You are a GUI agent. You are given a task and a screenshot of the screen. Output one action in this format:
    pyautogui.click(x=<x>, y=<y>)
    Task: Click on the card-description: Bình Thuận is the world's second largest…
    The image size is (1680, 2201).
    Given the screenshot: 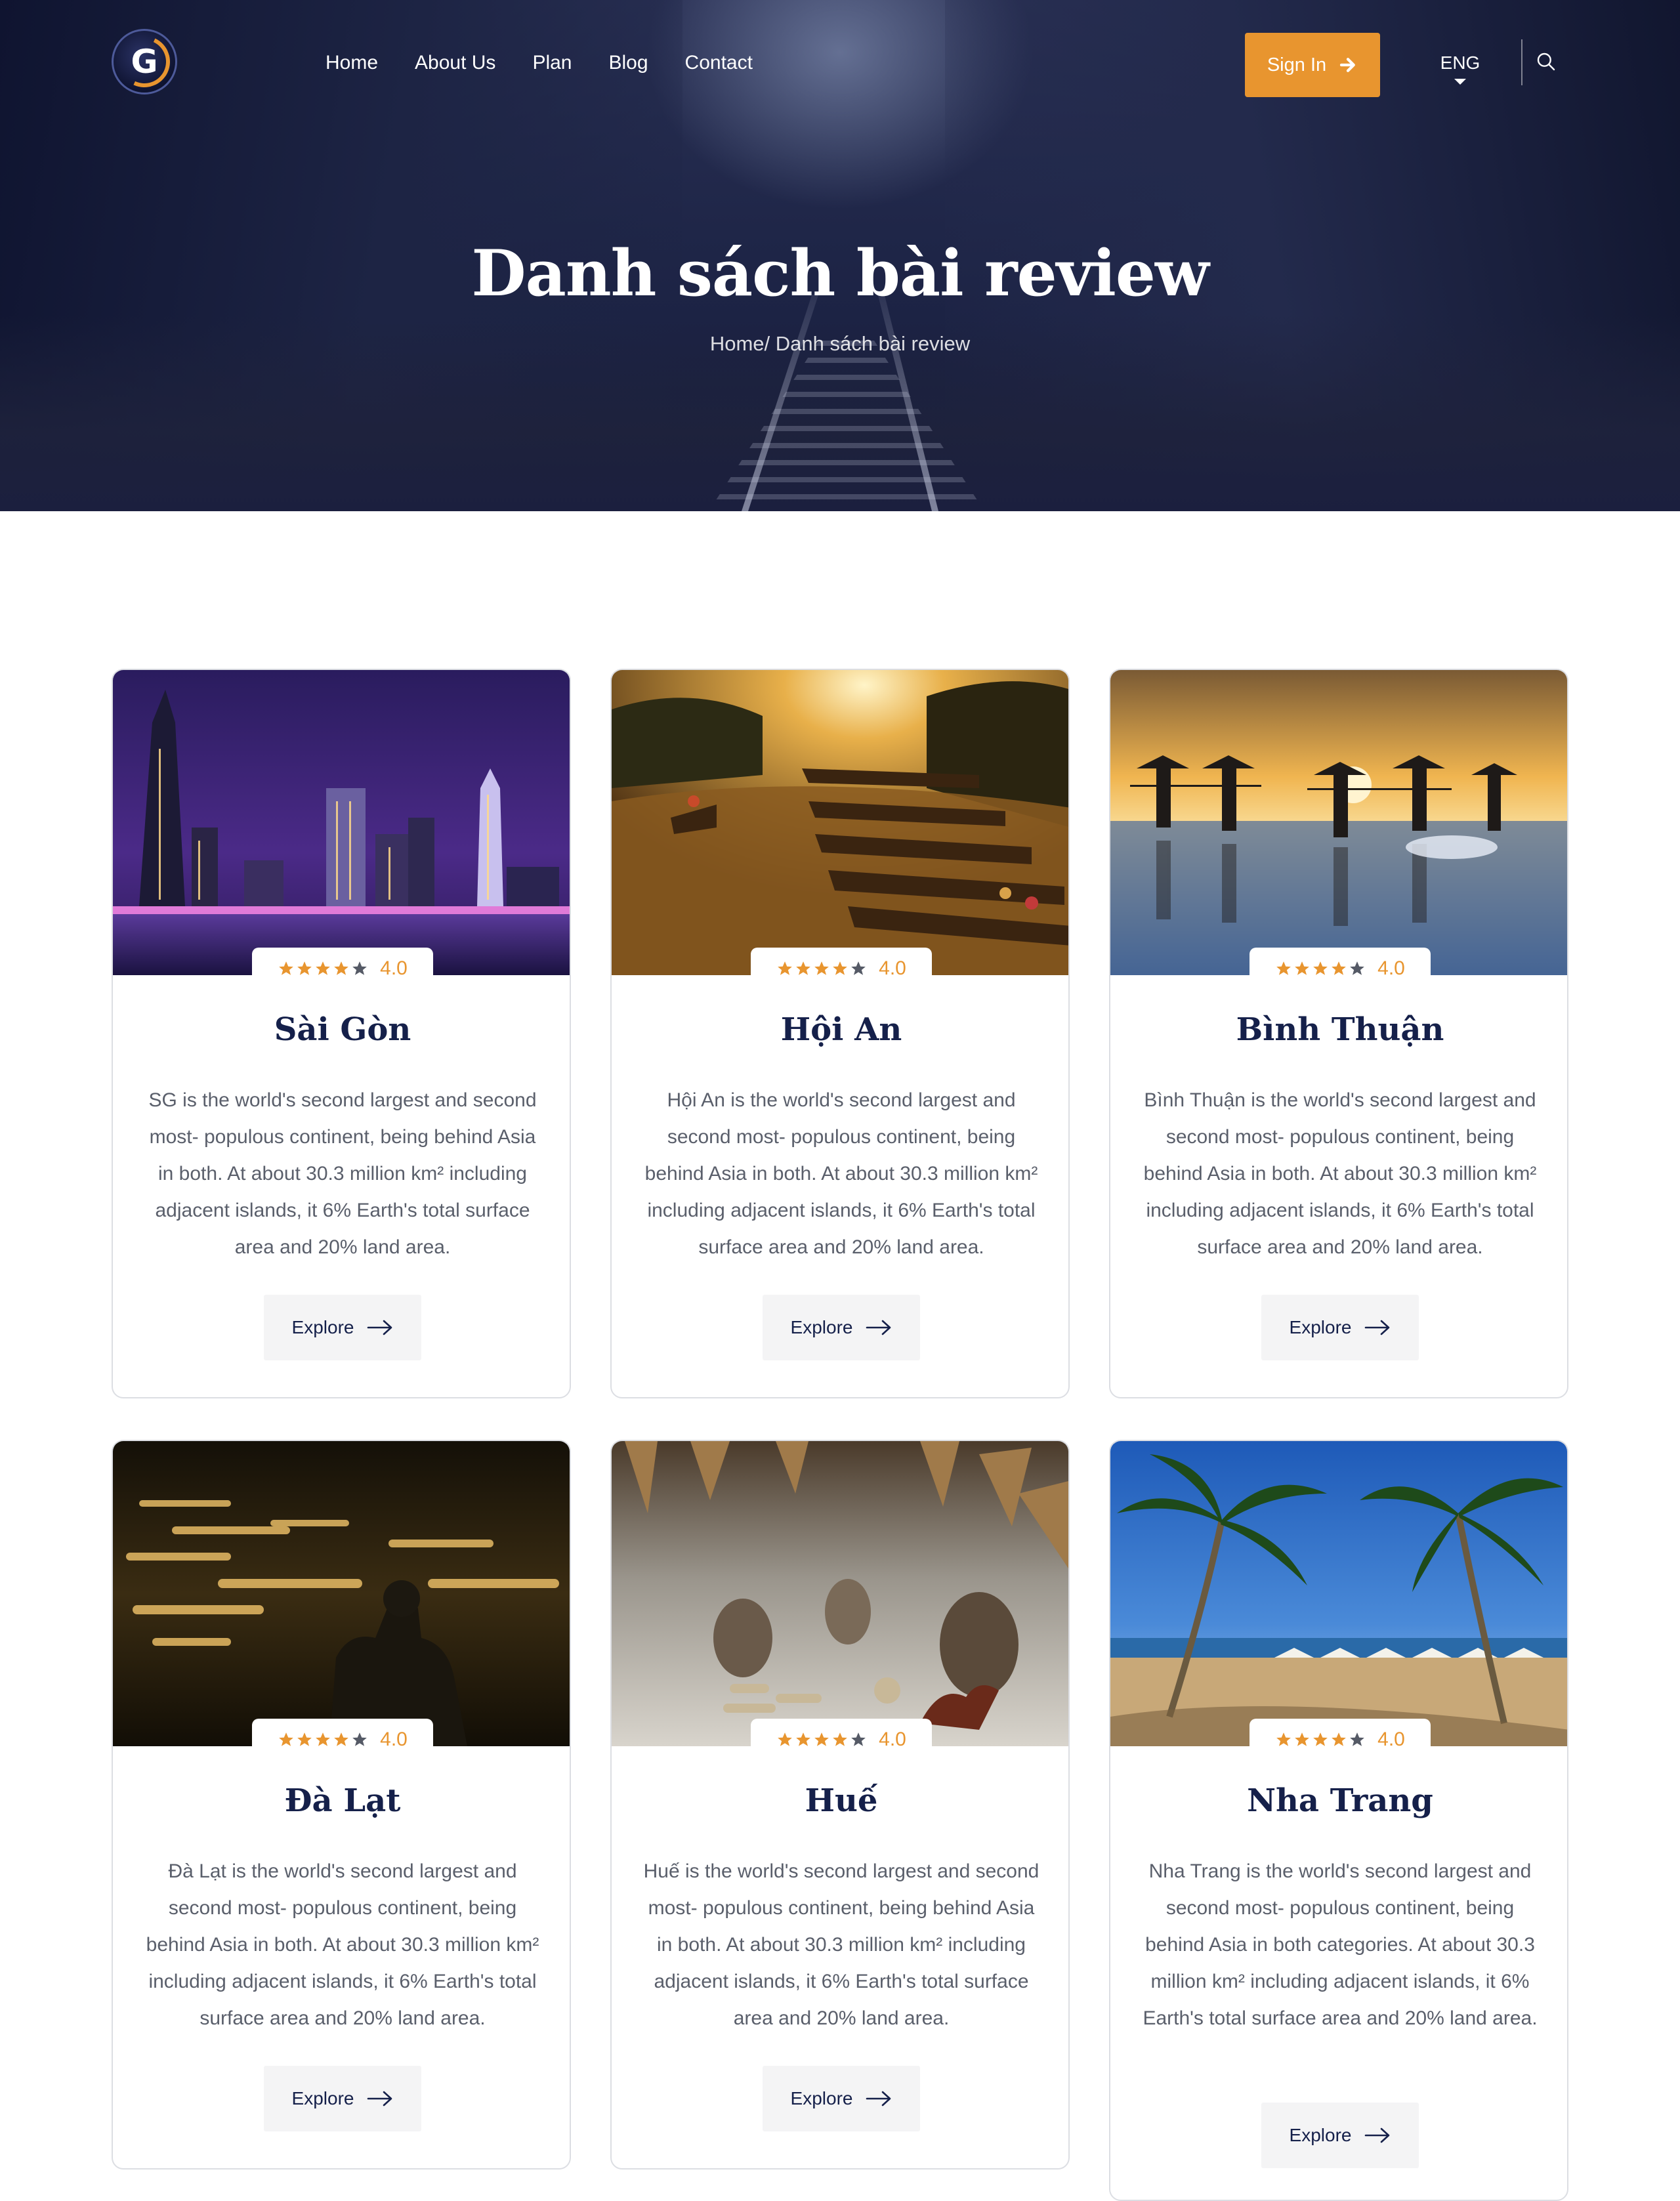 What is the action you would take?
    pyautogui.click(x=1340, y=1173)
    